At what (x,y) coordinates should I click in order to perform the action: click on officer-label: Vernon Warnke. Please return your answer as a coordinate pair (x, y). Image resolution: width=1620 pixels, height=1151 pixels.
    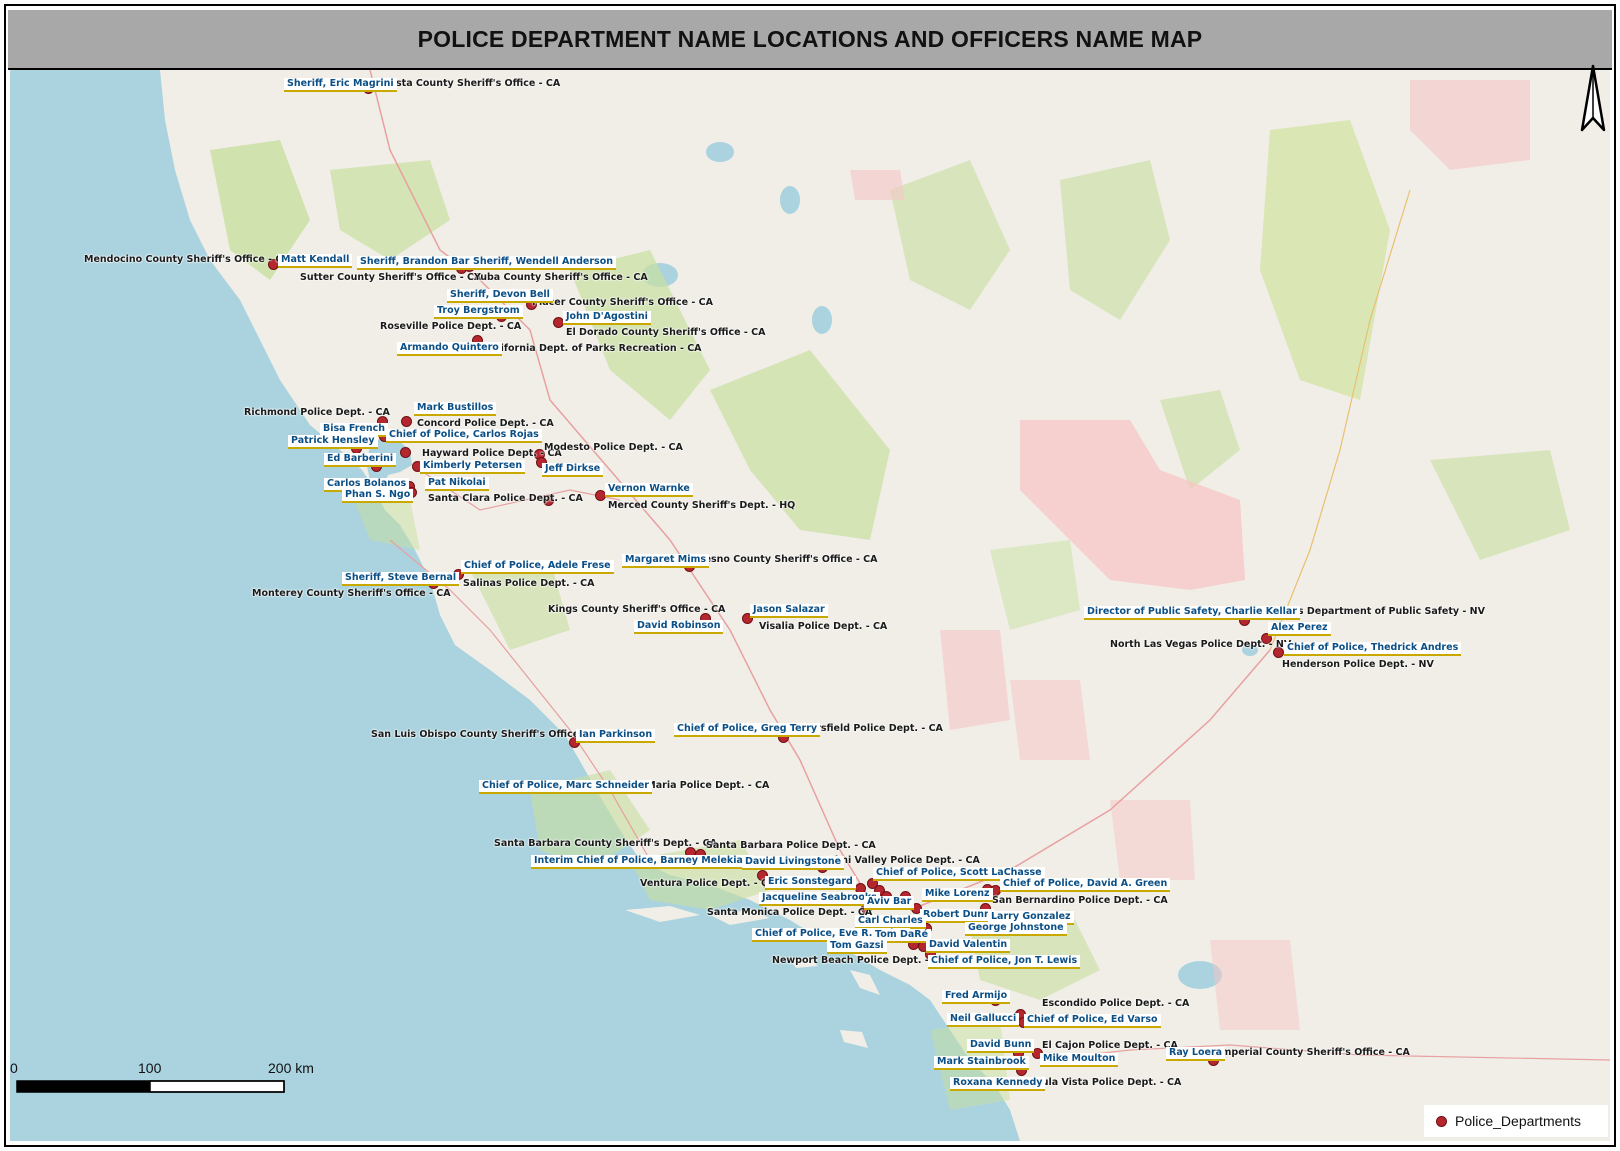
    Looking at the image, I should click on (649, 490).